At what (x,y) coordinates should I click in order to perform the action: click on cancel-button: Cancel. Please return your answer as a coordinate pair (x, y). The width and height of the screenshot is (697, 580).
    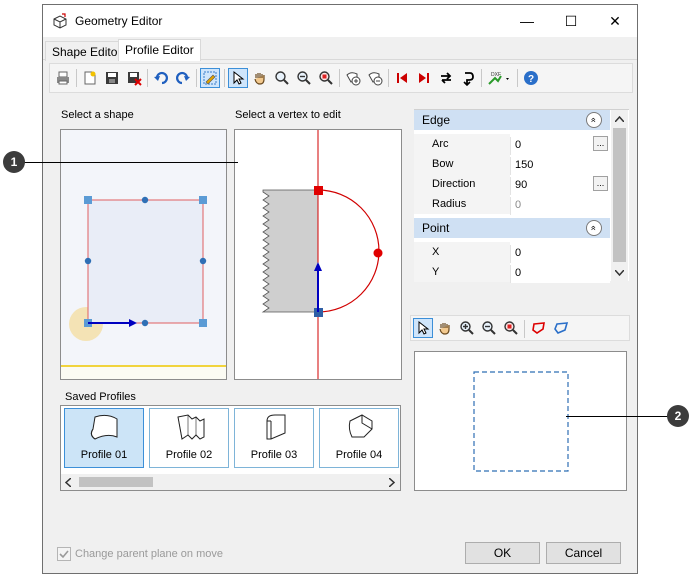
    Looking at the image, I should click on (583, 553).